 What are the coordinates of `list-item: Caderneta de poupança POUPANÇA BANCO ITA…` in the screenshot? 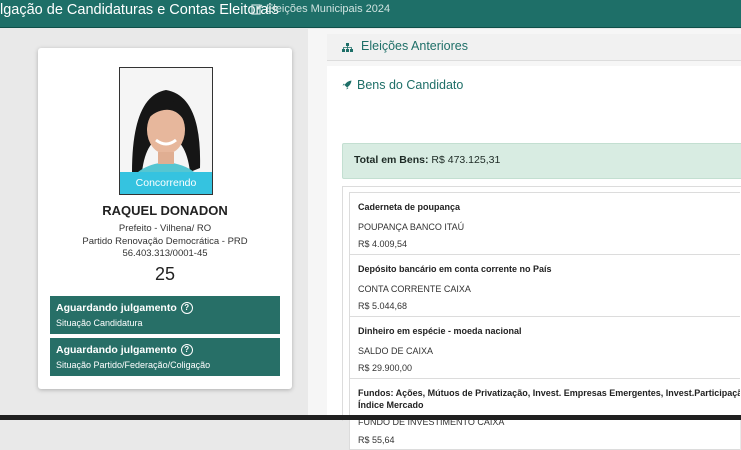 It's located at (544, 224).